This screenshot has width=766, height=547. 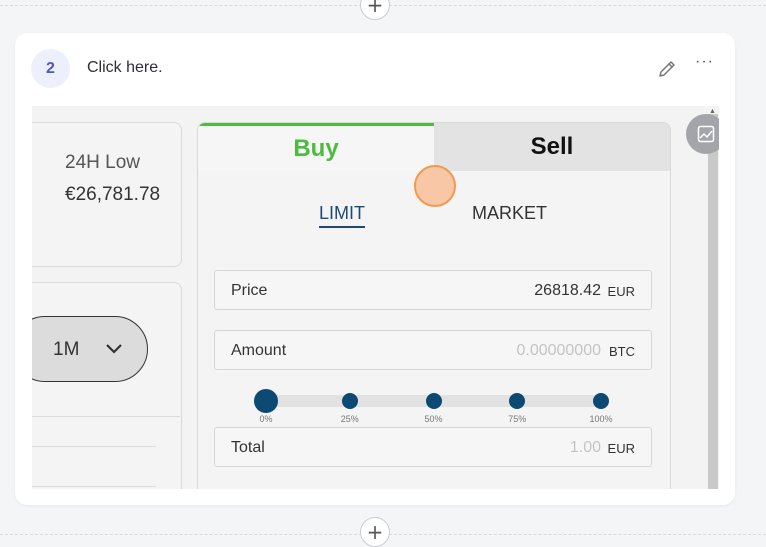 I want to click on total-label: Total, so click(x=248, y=447).